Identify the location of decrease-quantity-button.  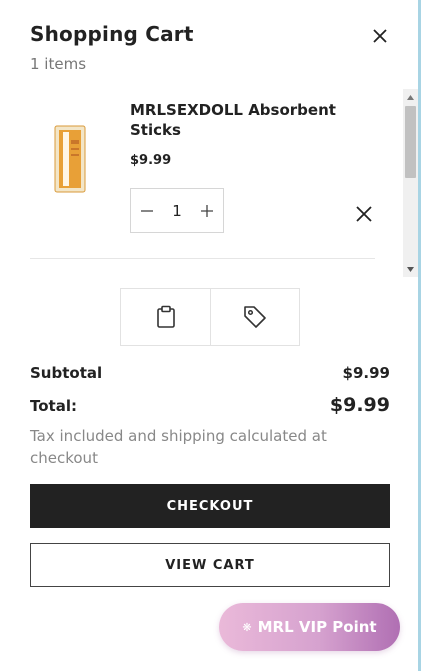
(147, 210).